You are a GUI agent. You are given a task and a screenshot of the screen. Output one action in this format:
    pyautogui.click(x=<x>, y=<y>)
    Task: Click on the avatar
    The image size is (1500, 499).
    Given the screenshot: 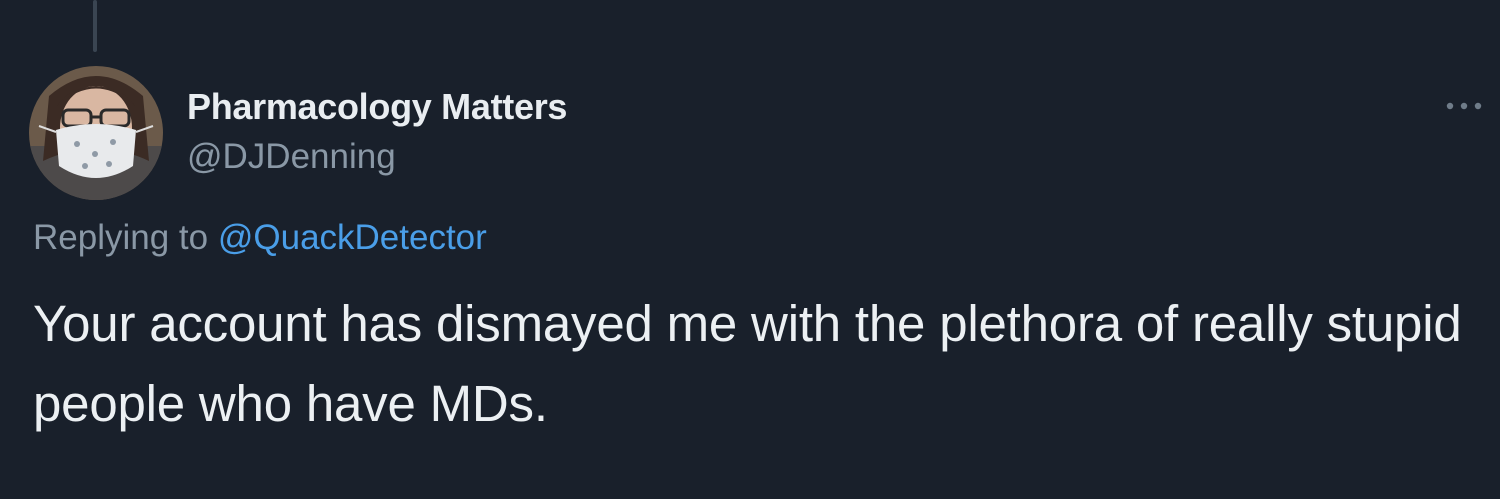 What is the action you would take?
    pyautogui.click(x=96, y=133)
    